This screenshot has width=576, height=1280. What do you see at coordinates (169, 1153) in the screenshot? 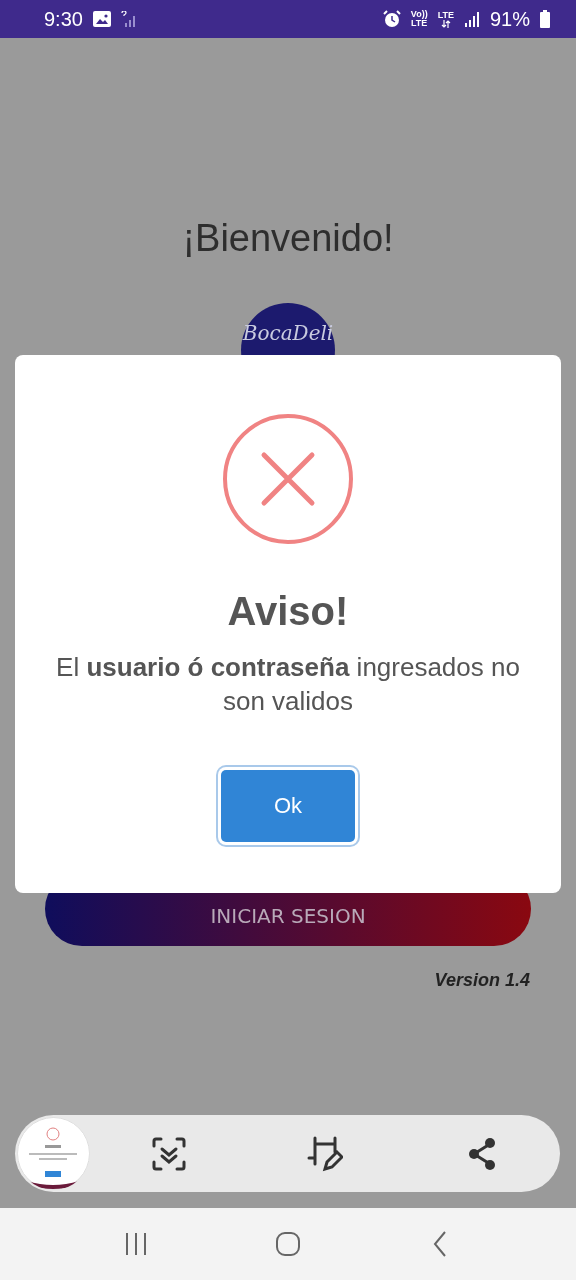
I see `scroll-capture-icon` at bounding box center [169, 1153].